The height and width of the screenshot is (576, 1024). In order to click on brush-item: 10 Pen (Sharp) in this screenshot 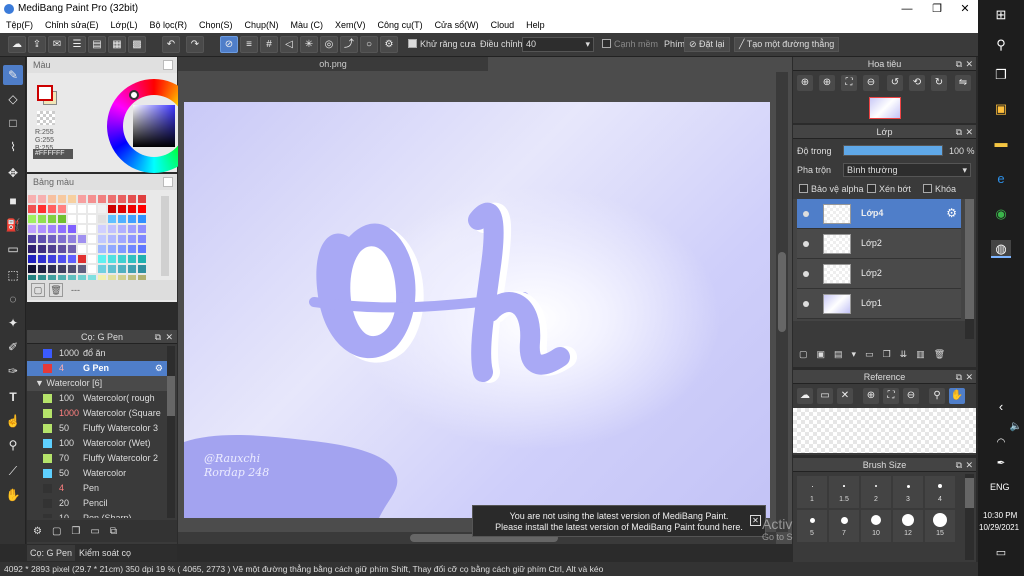, I will do `click(97, 514)`.